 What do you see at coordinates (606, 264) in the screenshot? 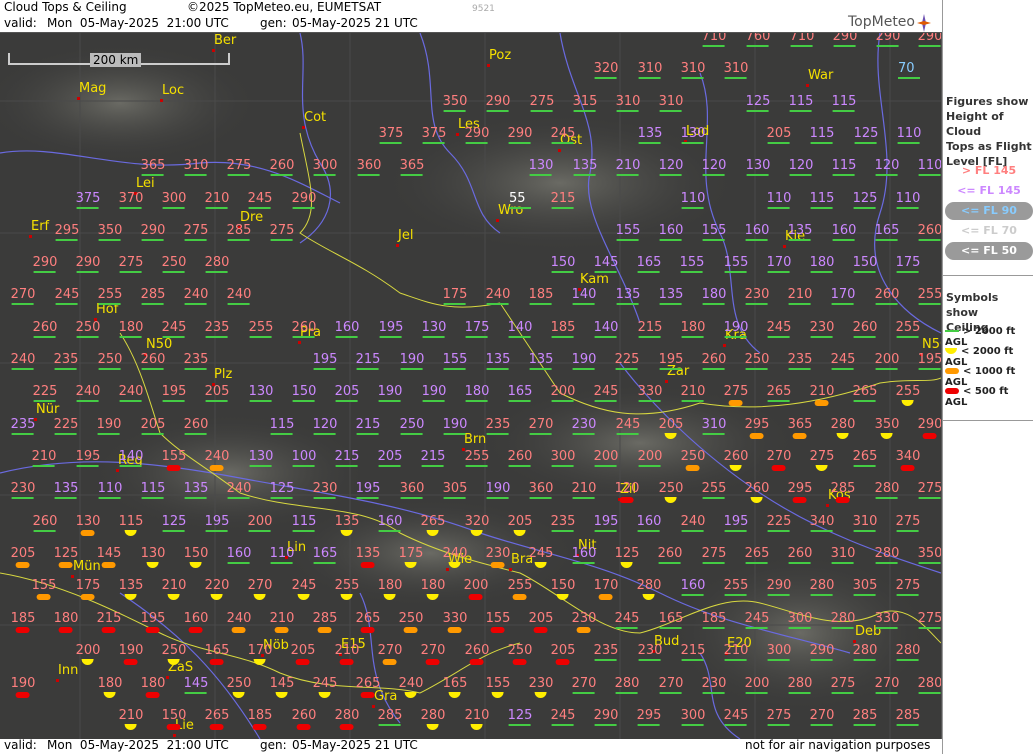
I see `cloud-top-value: 145` at bounding box center [606, 264].